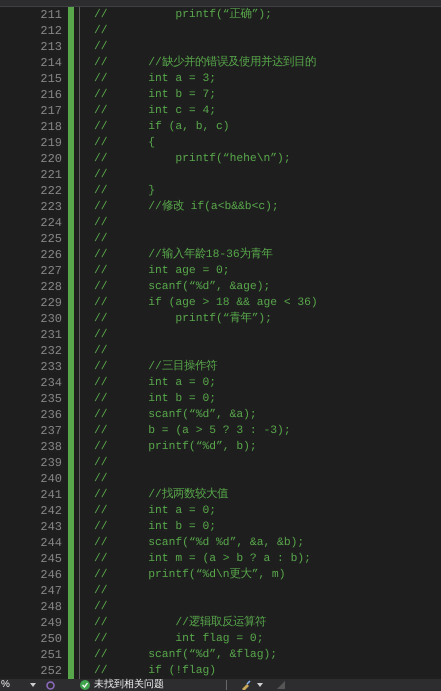 The width and height of the screenshot is (441, 691). Describe the element at coordinates (51, 431) in the screenshot. I see `line-number: 237` at that location.